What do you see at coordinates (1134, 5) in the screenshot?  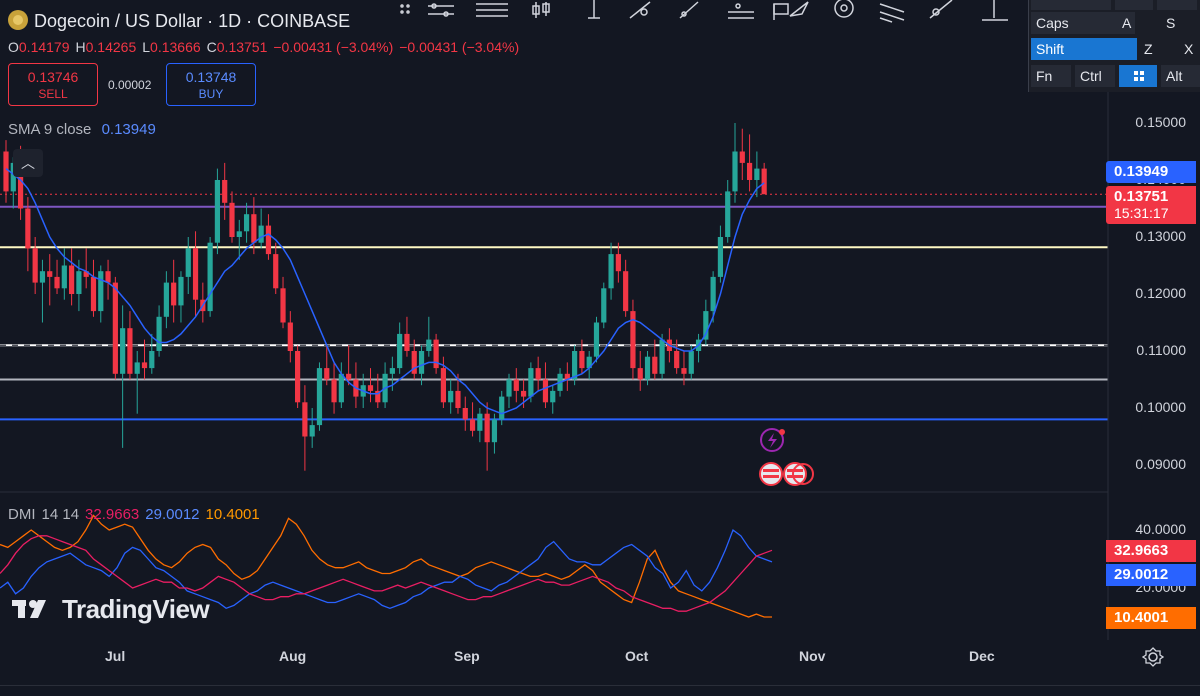 I see `key-q` at bounding box center [1134, 5].